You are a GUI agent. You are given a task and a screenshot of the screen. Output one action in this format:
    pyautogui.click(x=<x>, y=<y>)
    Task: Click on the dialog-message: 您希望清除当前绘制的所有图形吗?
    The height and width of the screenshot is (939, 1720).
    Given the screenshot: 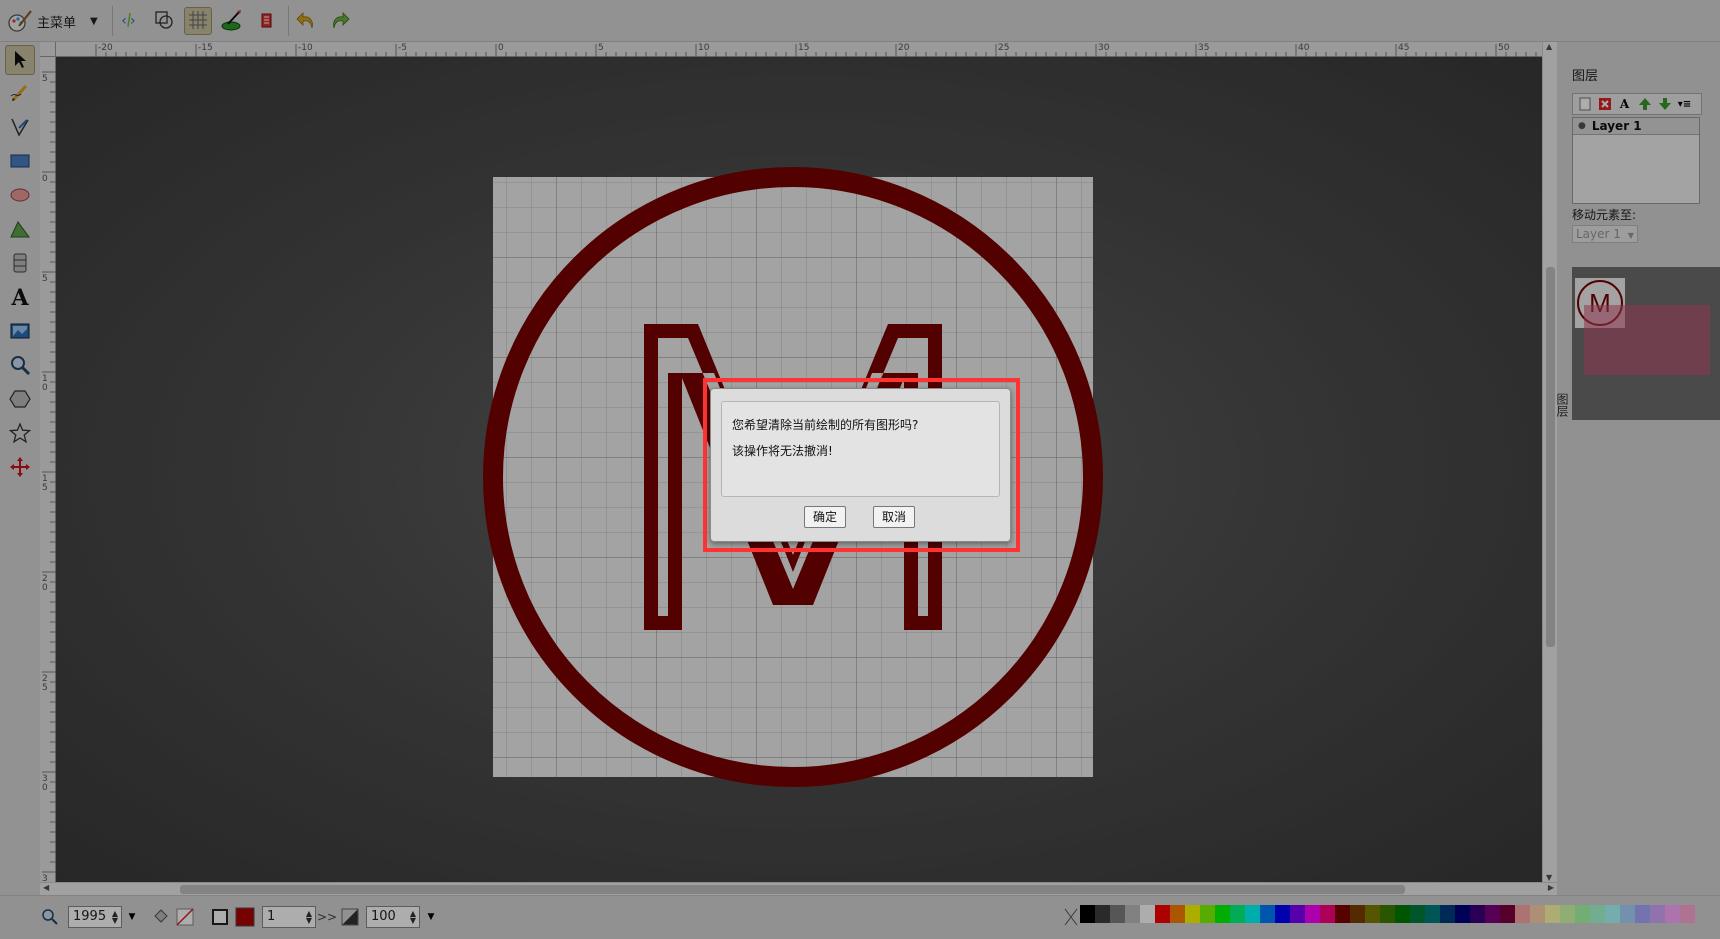 What is the action you would take?
    pyautogui.click(x=825, y=425)
    